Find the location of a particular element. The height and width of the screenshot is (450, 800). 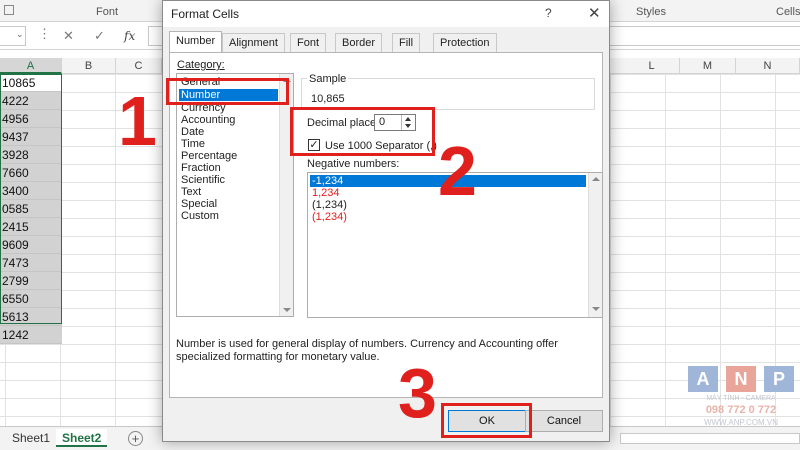

logo-letters: A N P is located at coordinates (741, 379).